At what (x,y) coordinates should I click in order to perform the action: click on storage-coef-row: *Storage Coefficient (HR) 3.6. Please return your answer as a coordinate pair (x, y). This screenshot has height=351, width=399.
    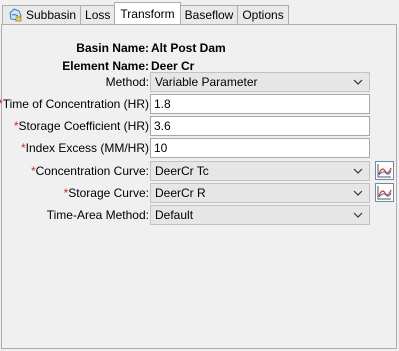
    Looking at the image, I should click on (200, 126).